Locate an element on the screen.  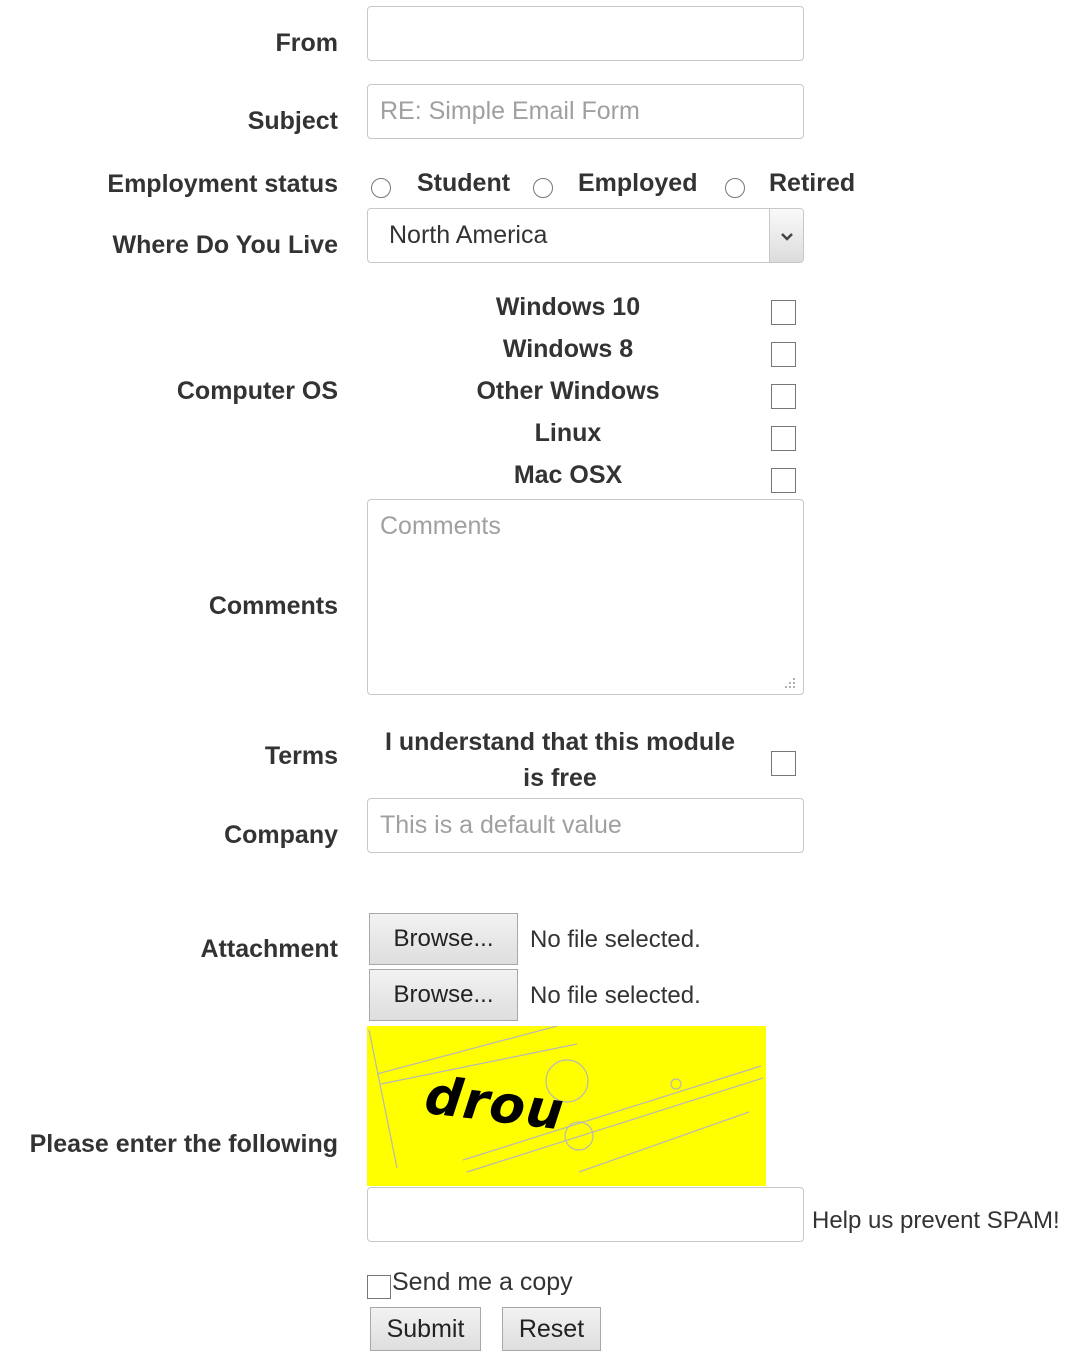
location-selected-value: North America is located at coordinates (468, 235).